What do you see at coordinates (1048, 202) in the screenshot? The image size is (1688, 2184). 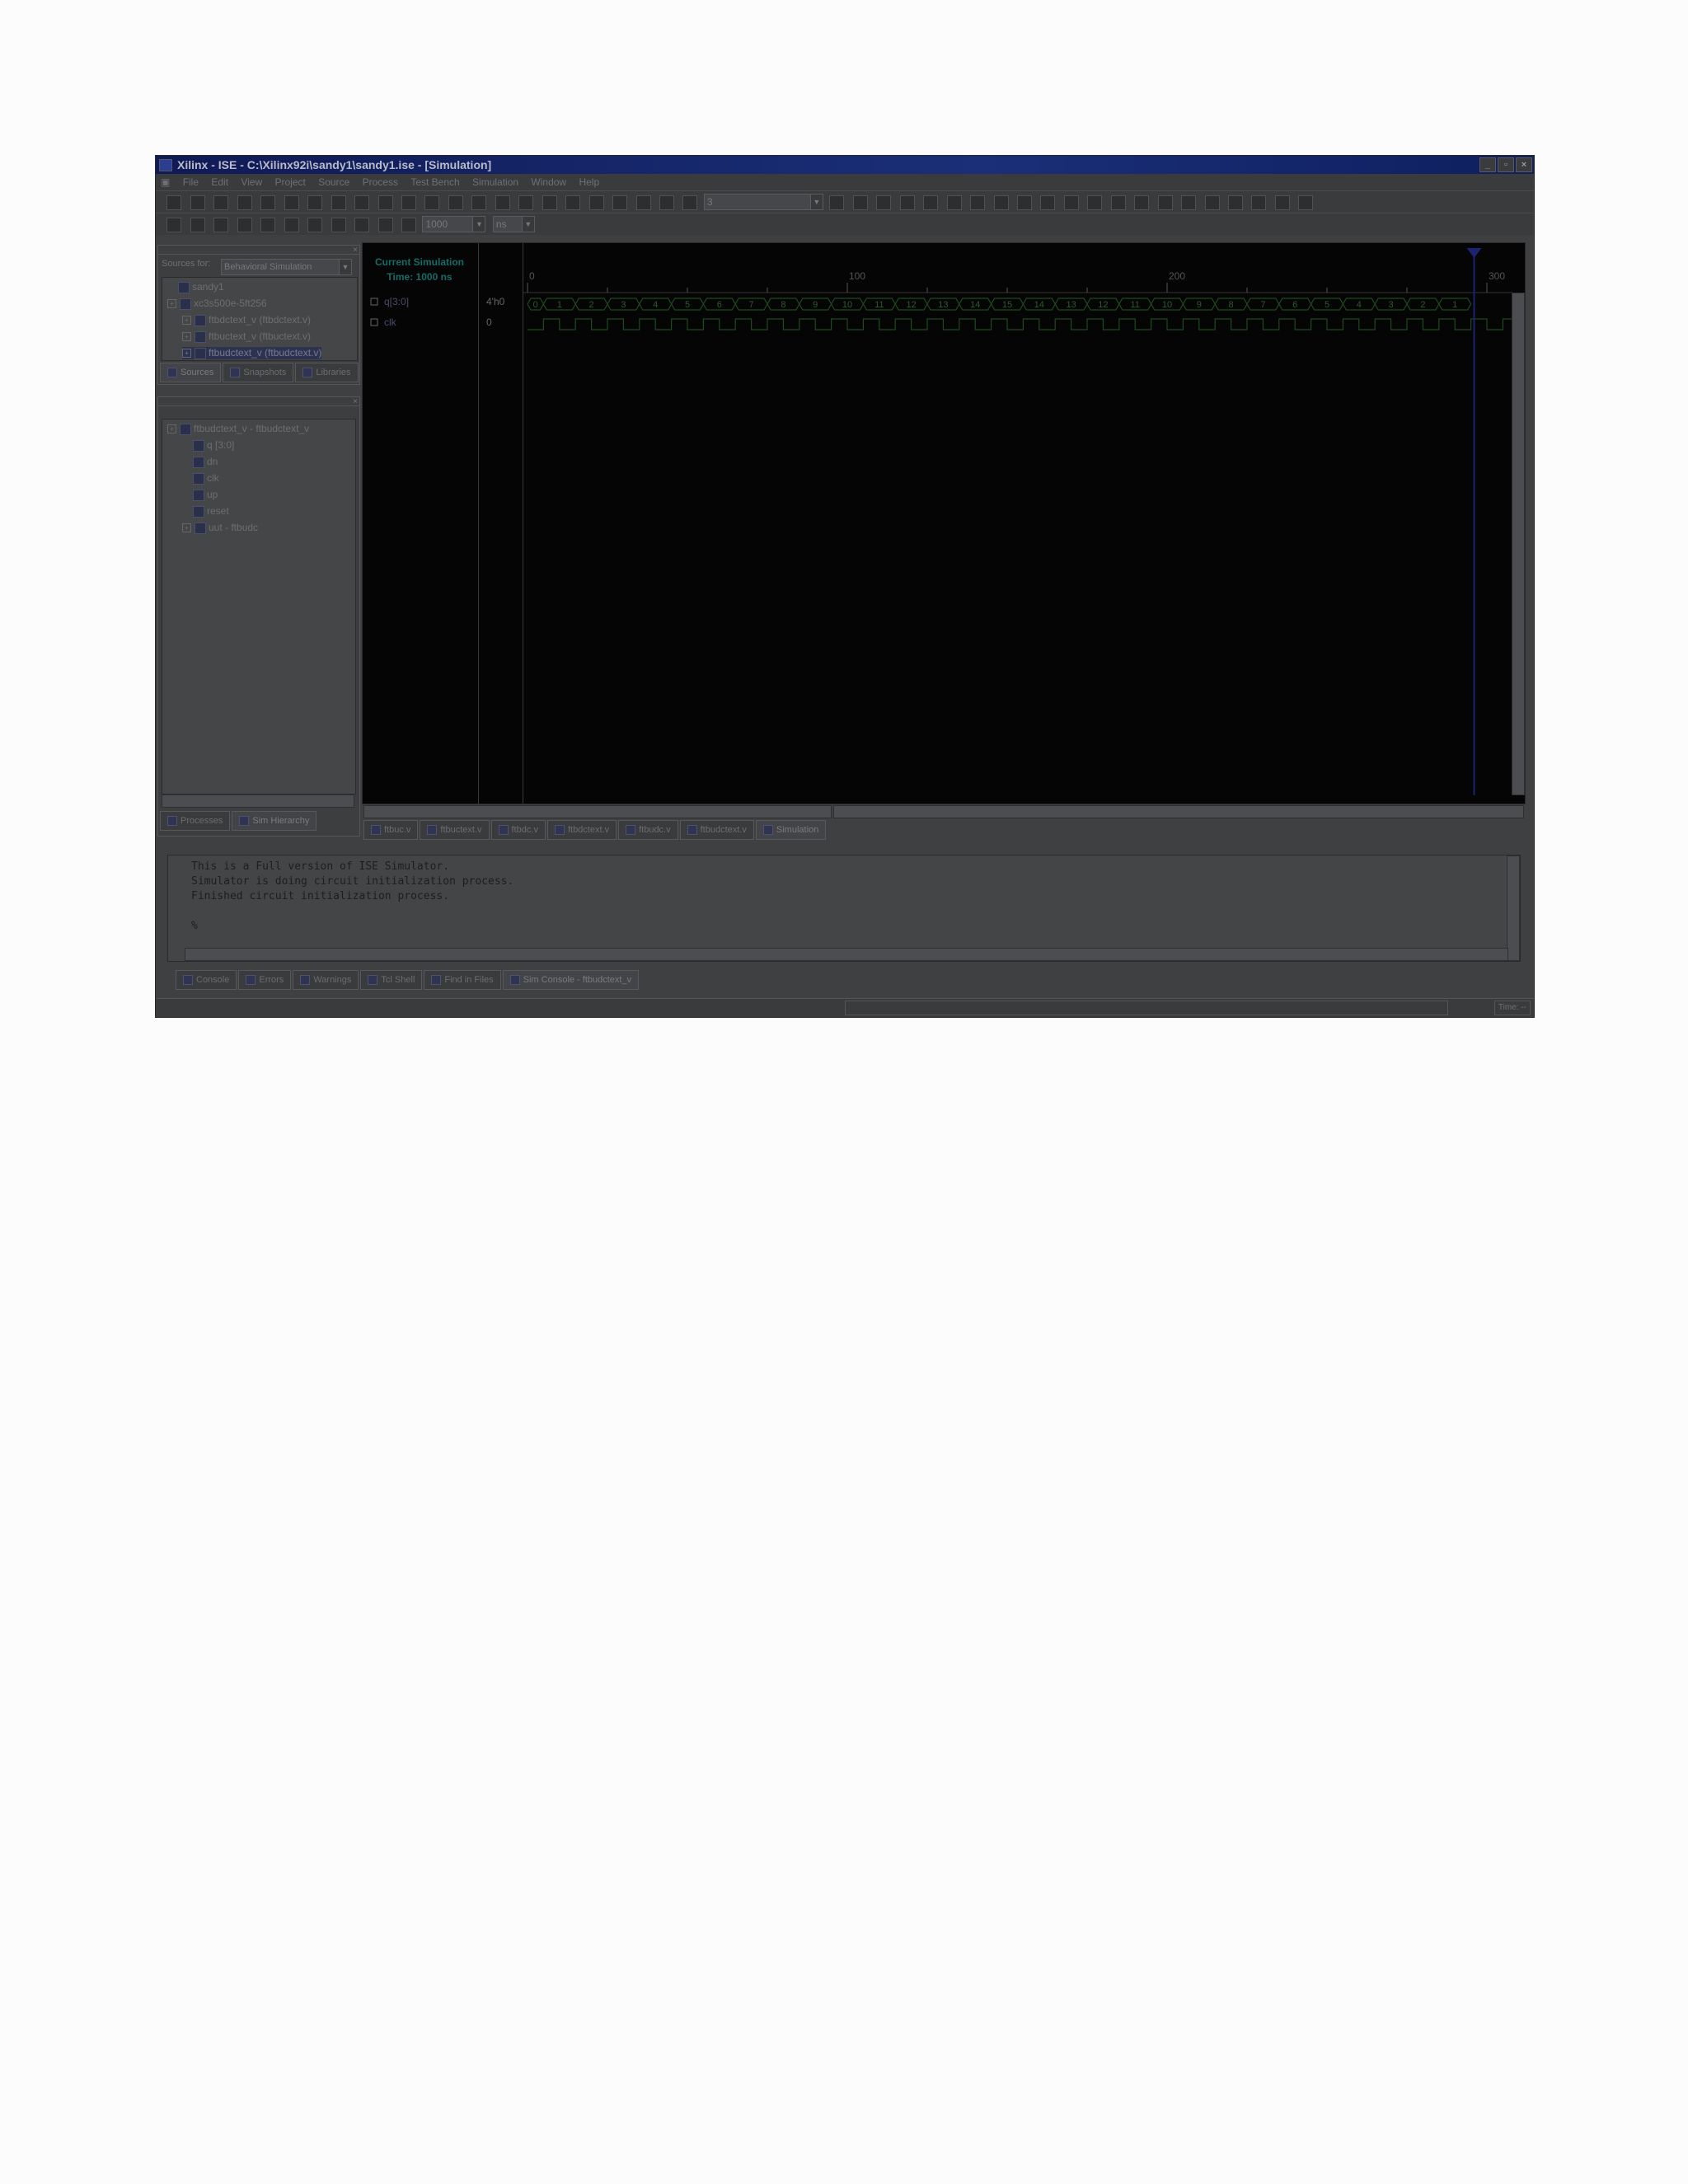 I see `prev-marker-icon` at bounding box center [1048, 202].